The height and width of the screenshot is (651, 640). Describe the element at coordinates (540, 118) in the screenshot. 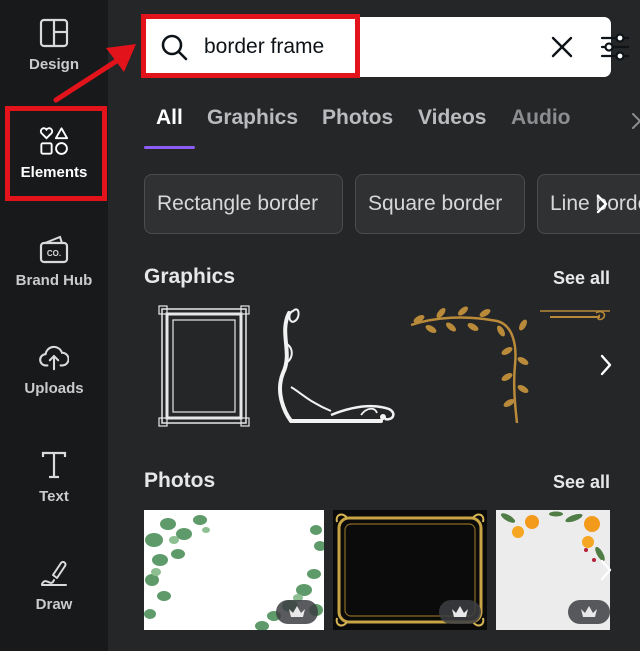

I see `tab-audio: Audio` at that location.